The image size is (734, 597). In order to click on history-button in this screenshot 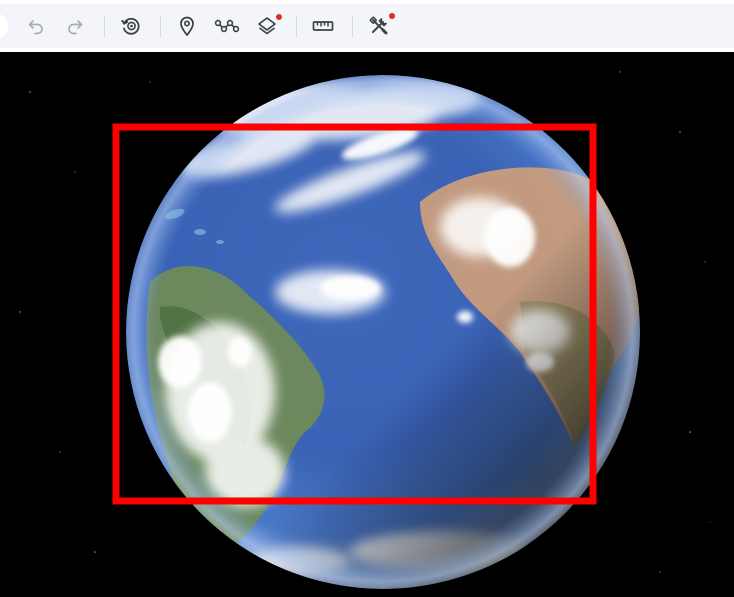, I will do `click(131, 26)`.